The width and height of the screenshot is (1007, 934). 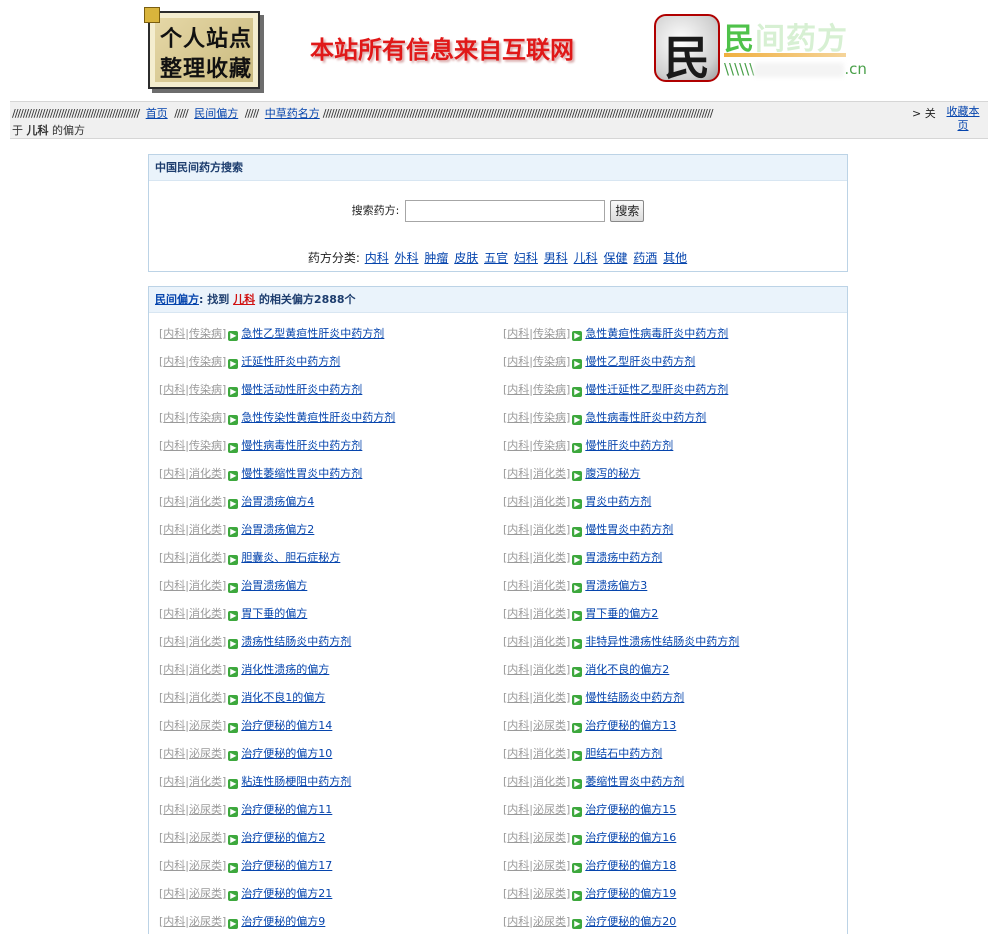 What do you see at coordinates (318, 417) in the screenshot?
I see `item-title-link: 急性传染性黄疸性肝炎中药方剂` at bounding box center [318, 417].